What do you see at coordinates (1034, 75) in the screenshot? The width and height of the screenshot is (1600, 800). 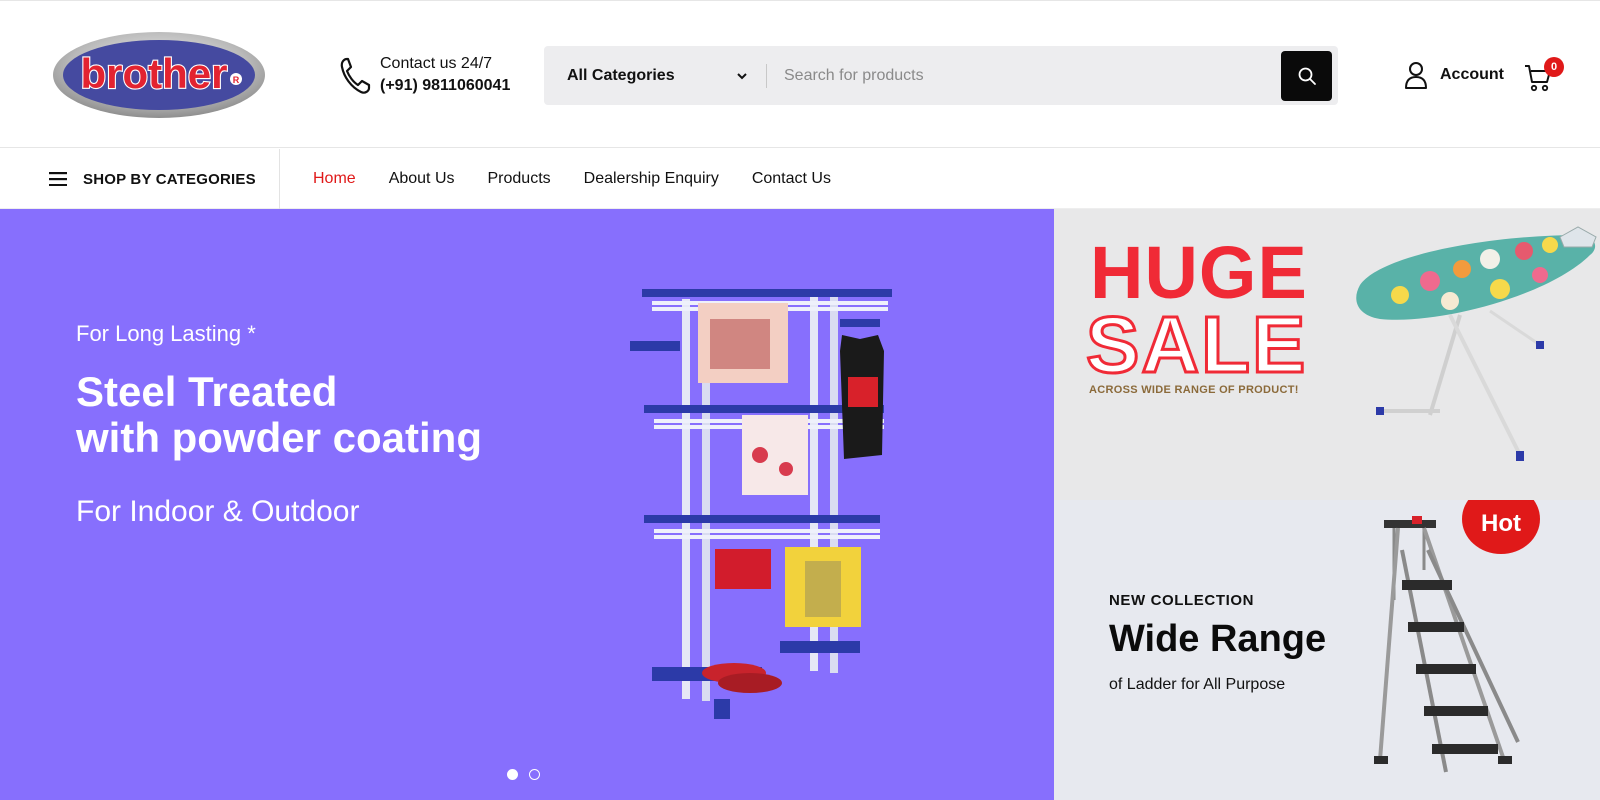 I see `search-input` at bounding box center [1034, 75].